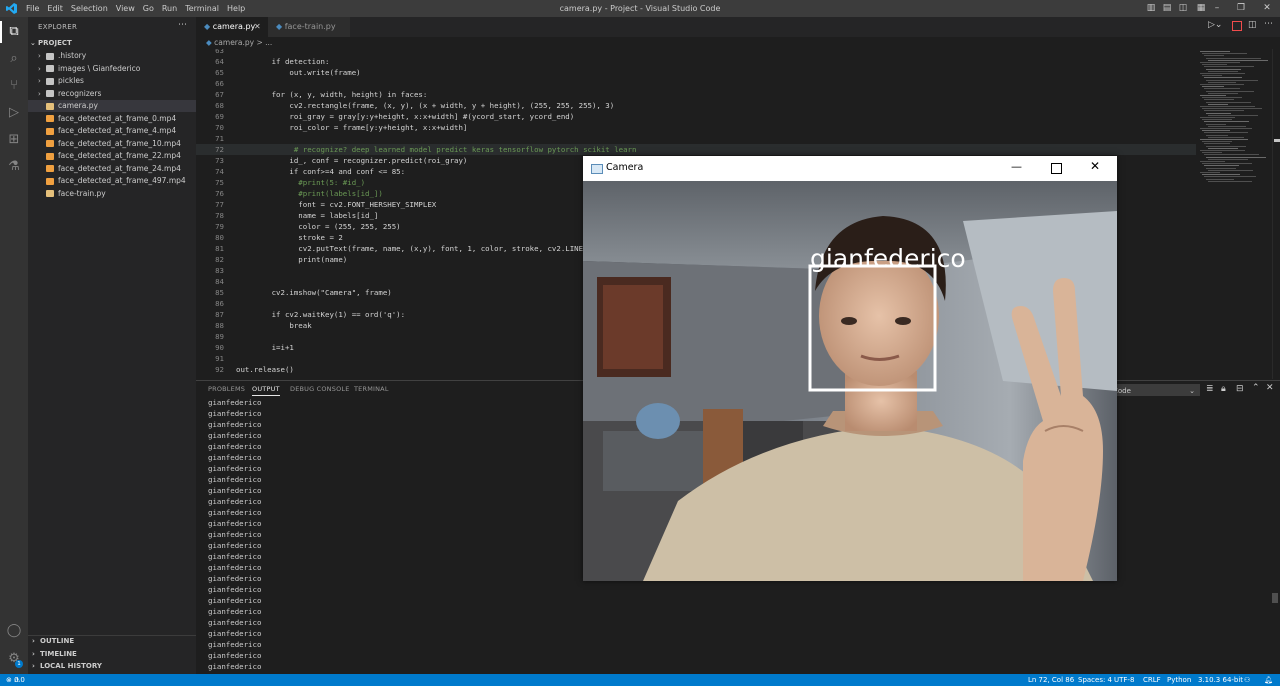 This screenshot has width=1280, height=686. Describe the element at coordinates (1240, 389) in the screenshot. I see `clear-output-icon: ⊟` at that location.